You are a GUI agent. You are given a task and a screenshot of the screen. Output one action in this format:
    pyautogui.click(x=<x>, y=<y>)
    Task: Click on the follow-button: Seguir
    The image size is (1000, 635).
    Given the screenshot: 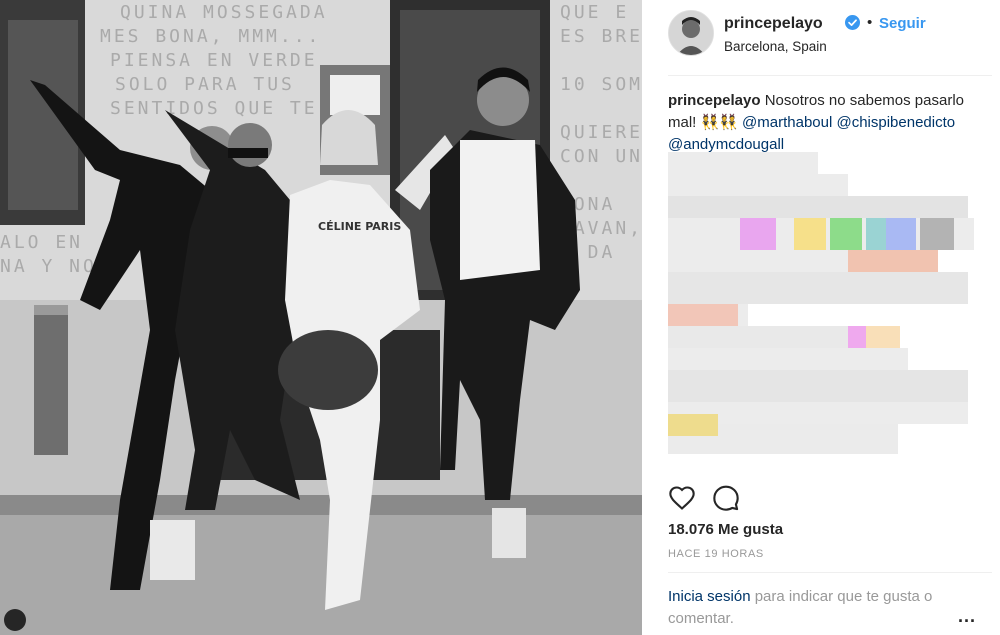 What is the action you would take?
    pyautogui.click(x=902, y=23)
    